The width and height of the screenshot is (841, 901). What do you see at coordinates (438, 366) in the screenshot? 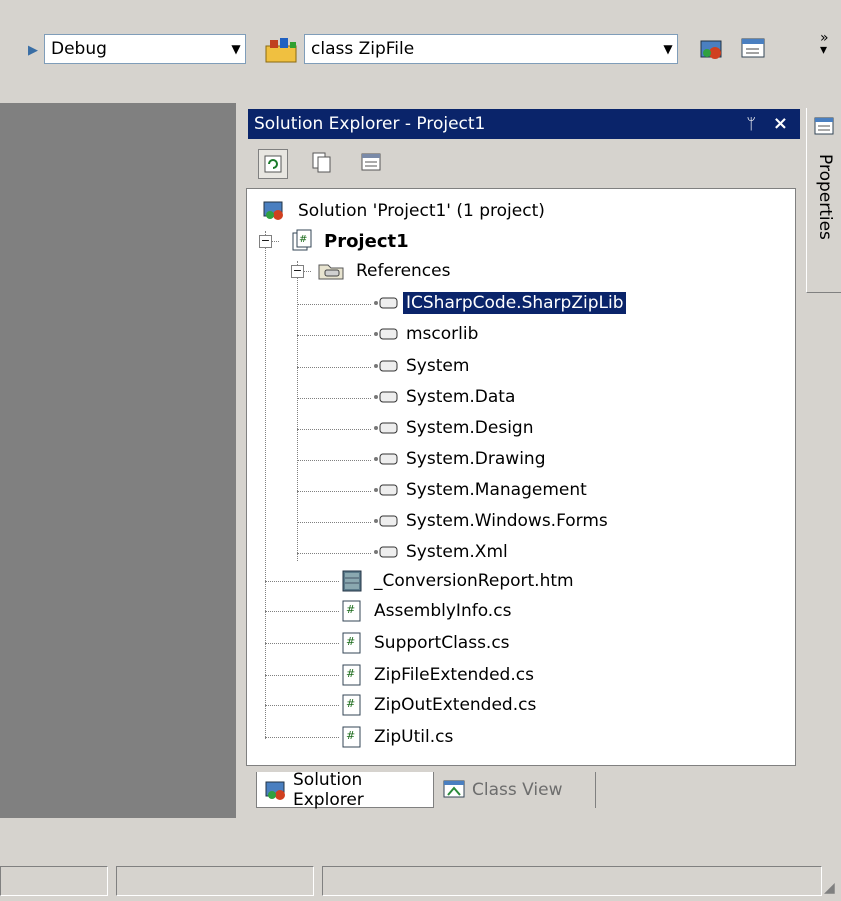
I see `reference-label: System` at bounding box center [438, 366].